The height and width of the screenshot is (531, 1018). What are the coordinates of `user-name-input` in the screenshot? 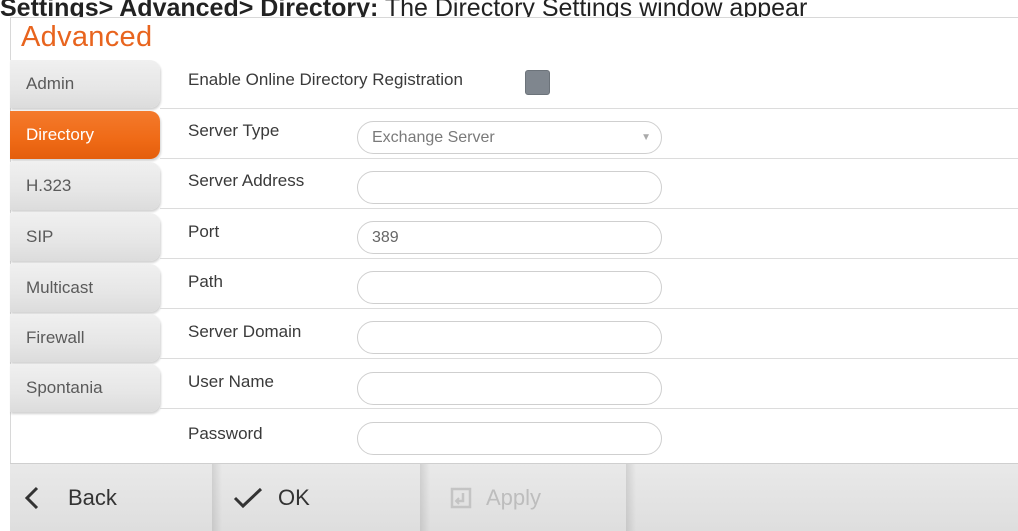 It's located at (509, 388).